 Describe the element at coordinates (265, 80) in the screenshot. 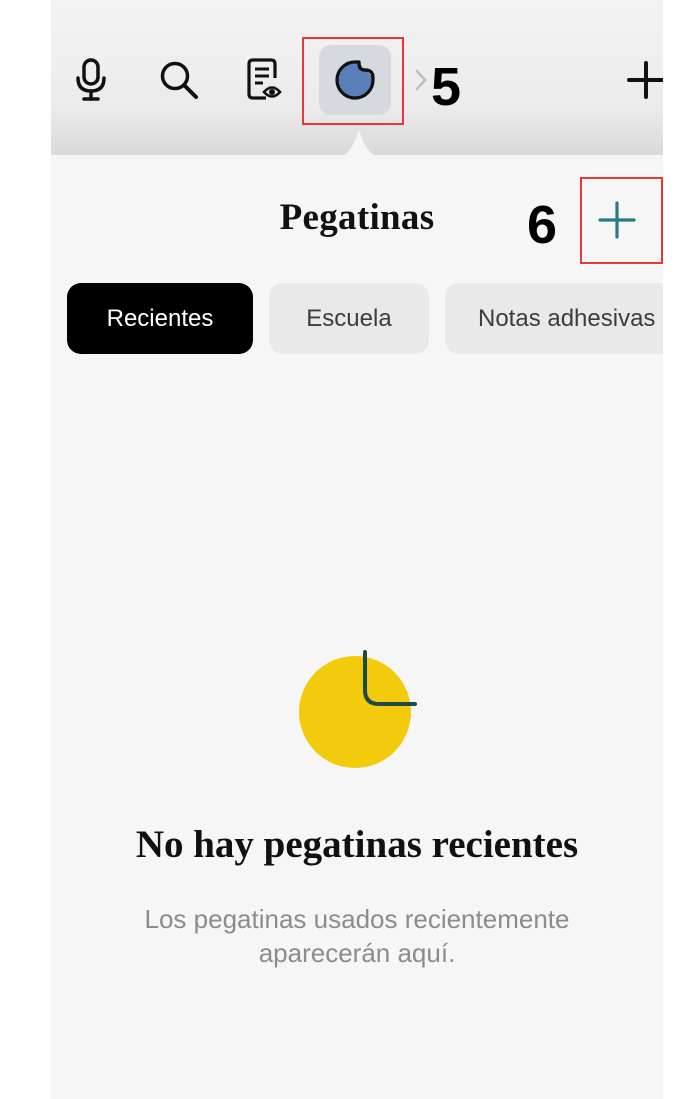

I see `reader-view-icon` at that location.